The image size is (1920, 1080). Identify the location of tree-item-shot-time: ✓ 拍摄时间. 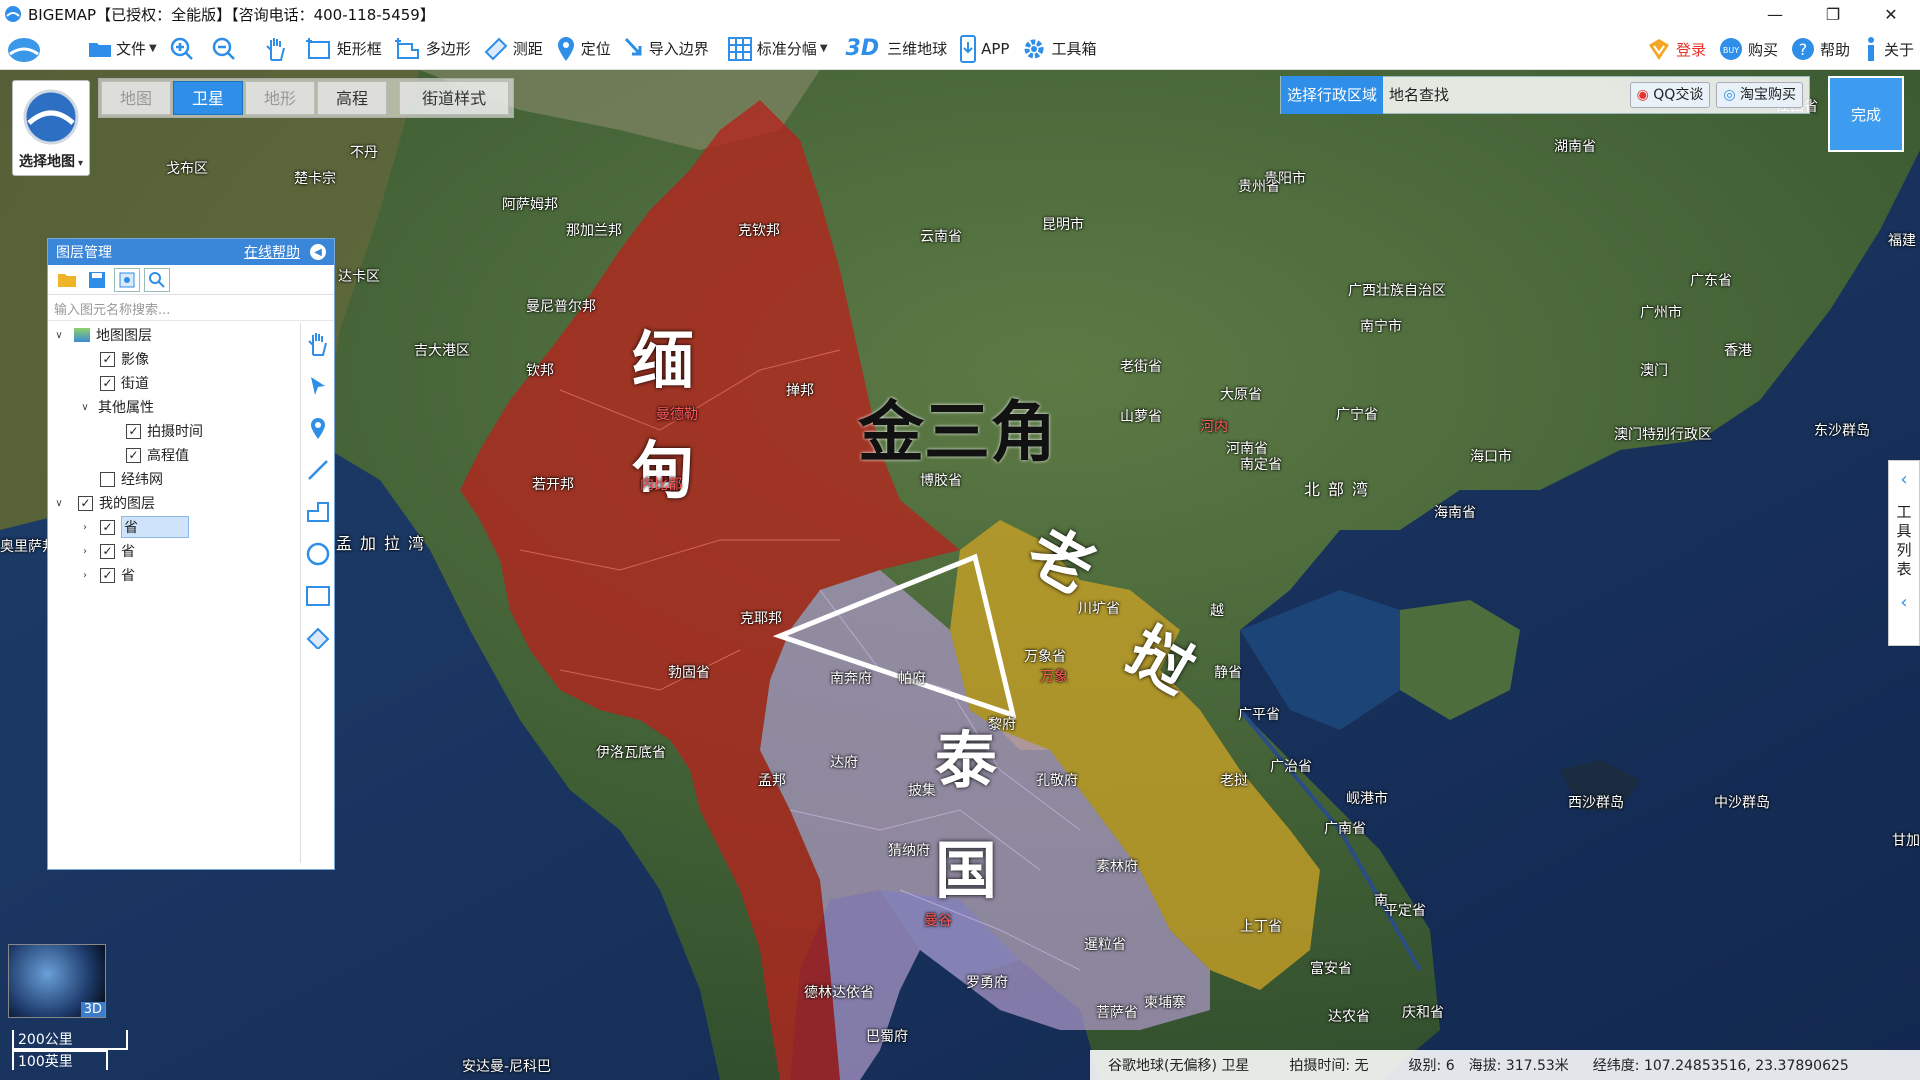
(172, 431).